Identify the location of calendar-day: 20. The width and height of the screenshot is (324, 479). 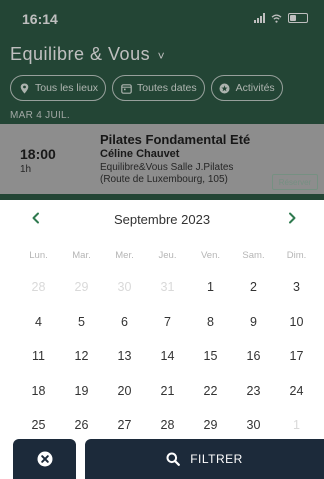
(124, 391).